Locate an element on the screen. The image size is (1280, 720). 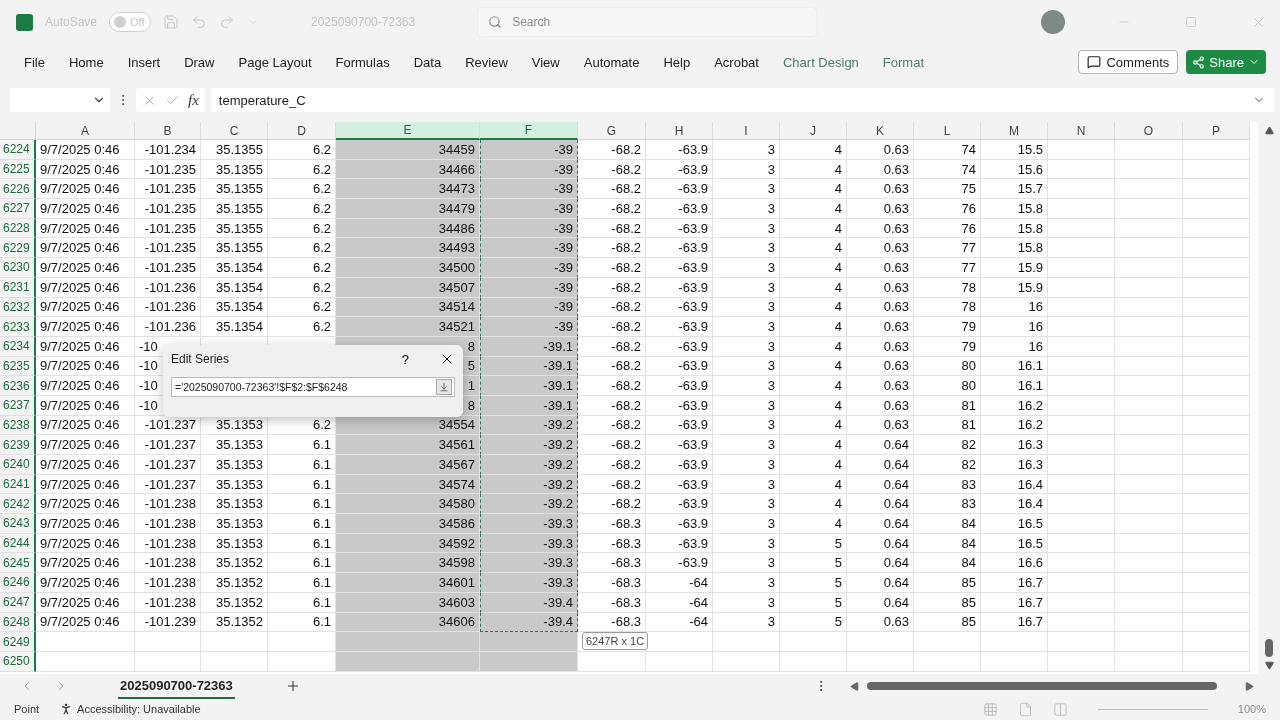
table-cell: 35.1355 is located at coordinates (234, 248).